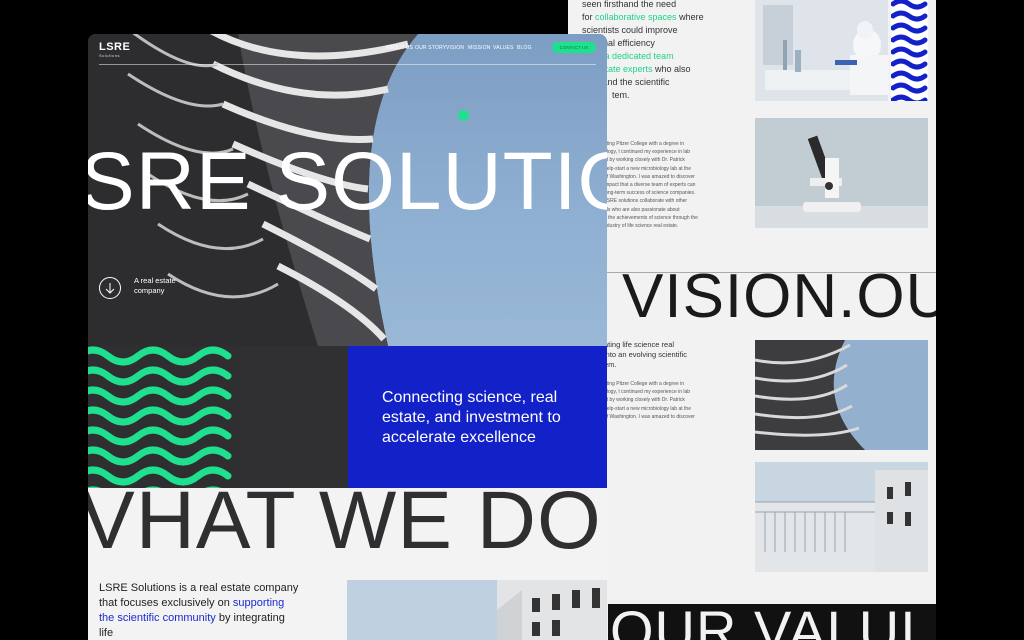 The width and height of the screenshot is (1024, 640). I want to click on hero-tagline: A real estate company, so click(155, 285).